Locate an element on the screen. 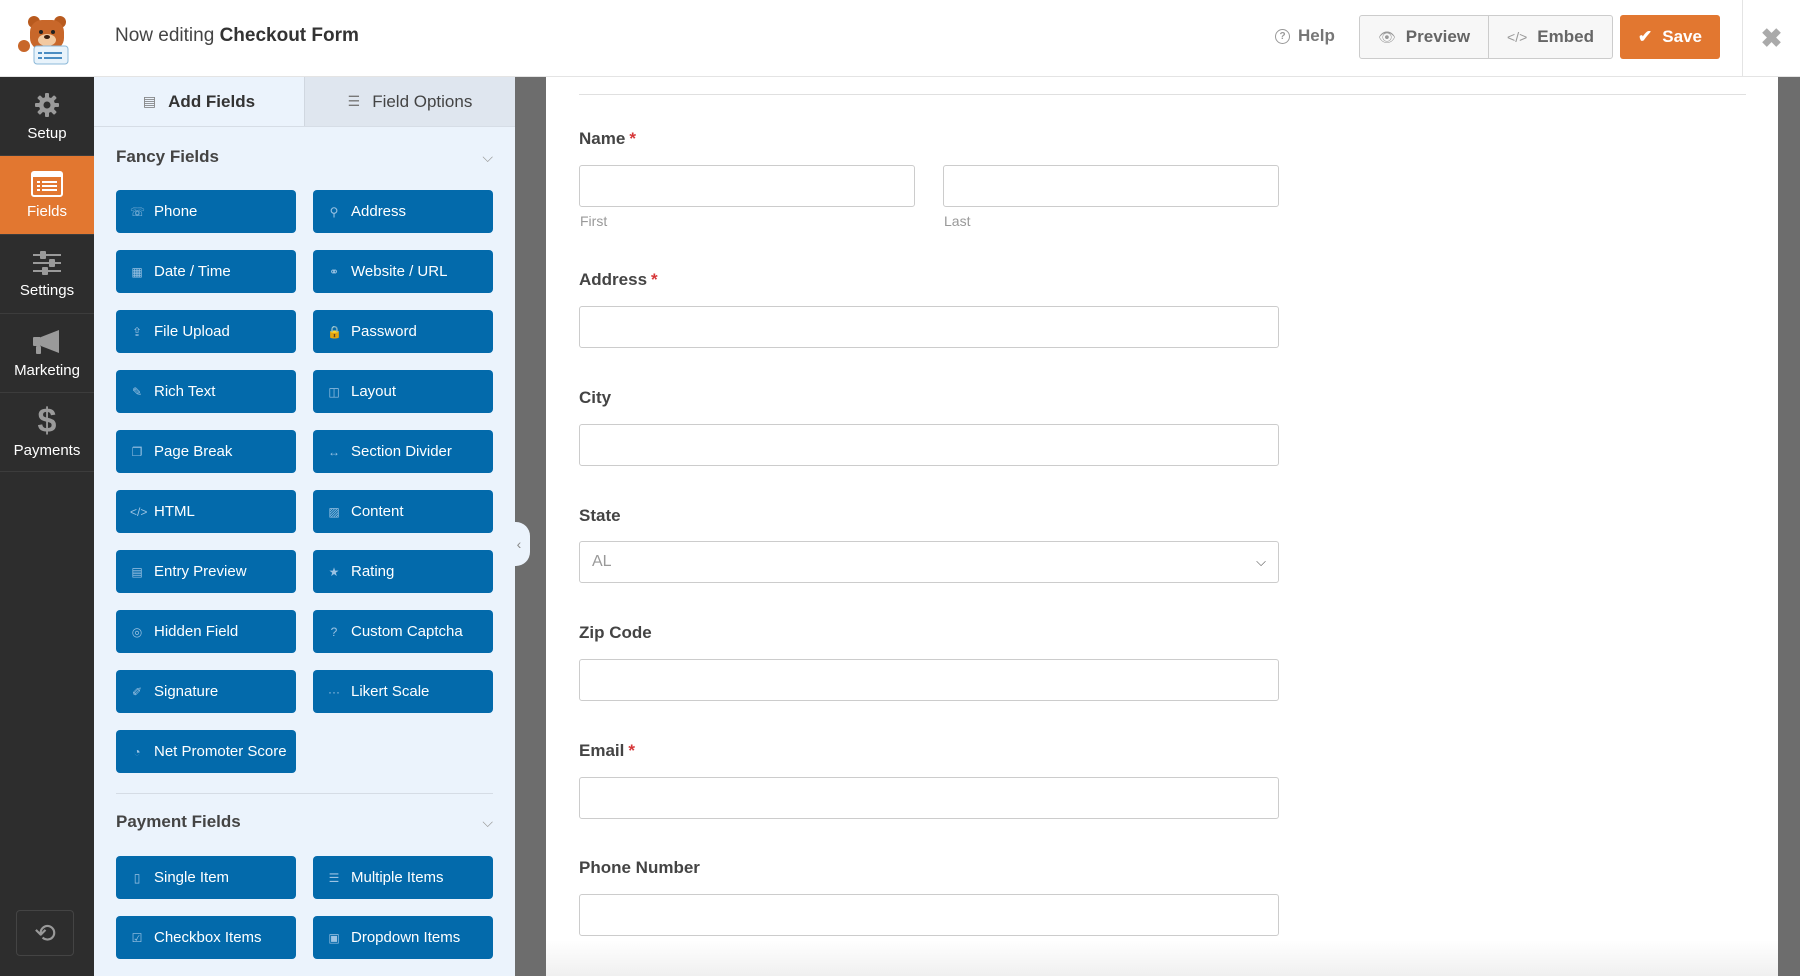 Image resolution: width=1800 pixels, height=976 pixels. add-field-content-button: ▨ Content is located at coordinates (403, 511).